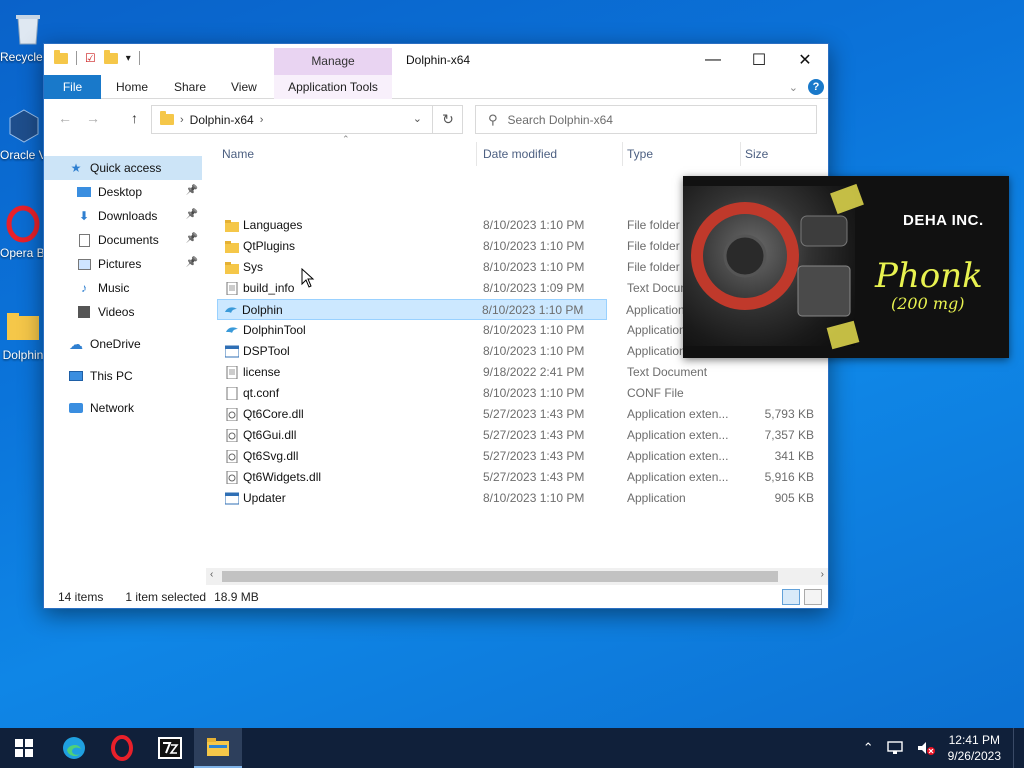 The width and height of the screenshot is (1024, 768). What do you see at coordinates (782, 154) in the screenshot?
I see `column-header-size: Size` at bounding box center [782, 154].